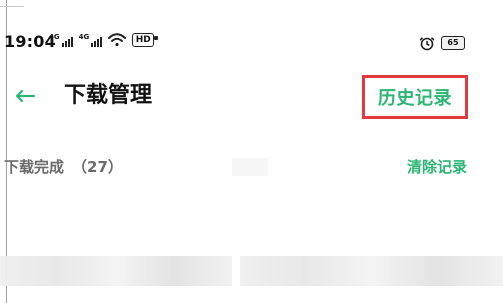 The image size is (503, 303). What do you see at coordinates (116, 271) in the screenshot?
I see `blurred-list-region-left` at bounding box center [116, 271].